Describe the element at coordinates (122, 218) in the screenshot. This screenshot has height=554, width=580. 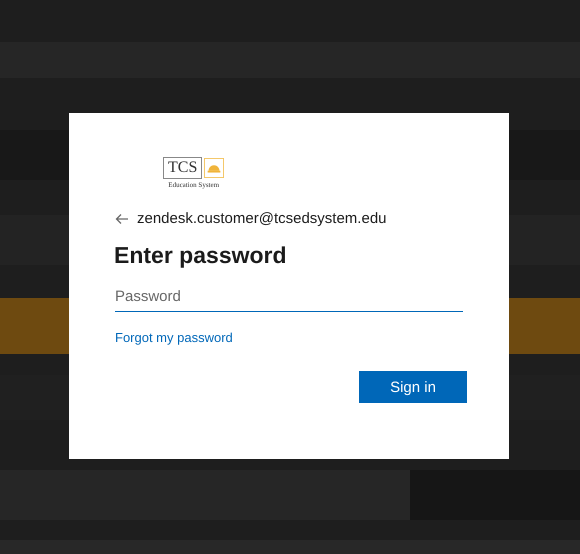
I see `back-arrow-icon` at that location.